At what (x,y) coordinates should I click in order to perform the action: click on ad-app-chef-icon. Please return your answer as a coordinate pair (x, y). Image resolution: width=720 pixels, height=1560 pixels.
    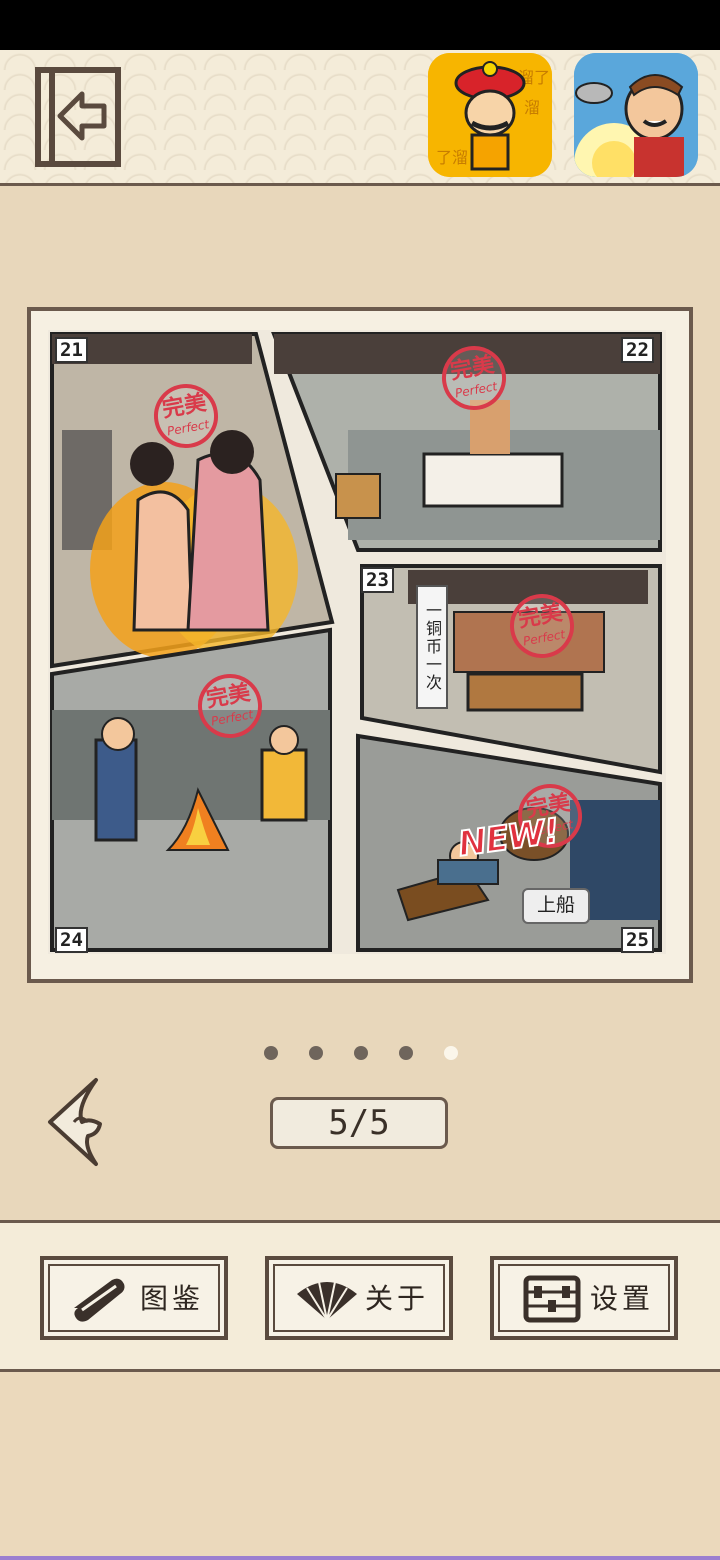
    Looking at the image, I should click on (636, 115).